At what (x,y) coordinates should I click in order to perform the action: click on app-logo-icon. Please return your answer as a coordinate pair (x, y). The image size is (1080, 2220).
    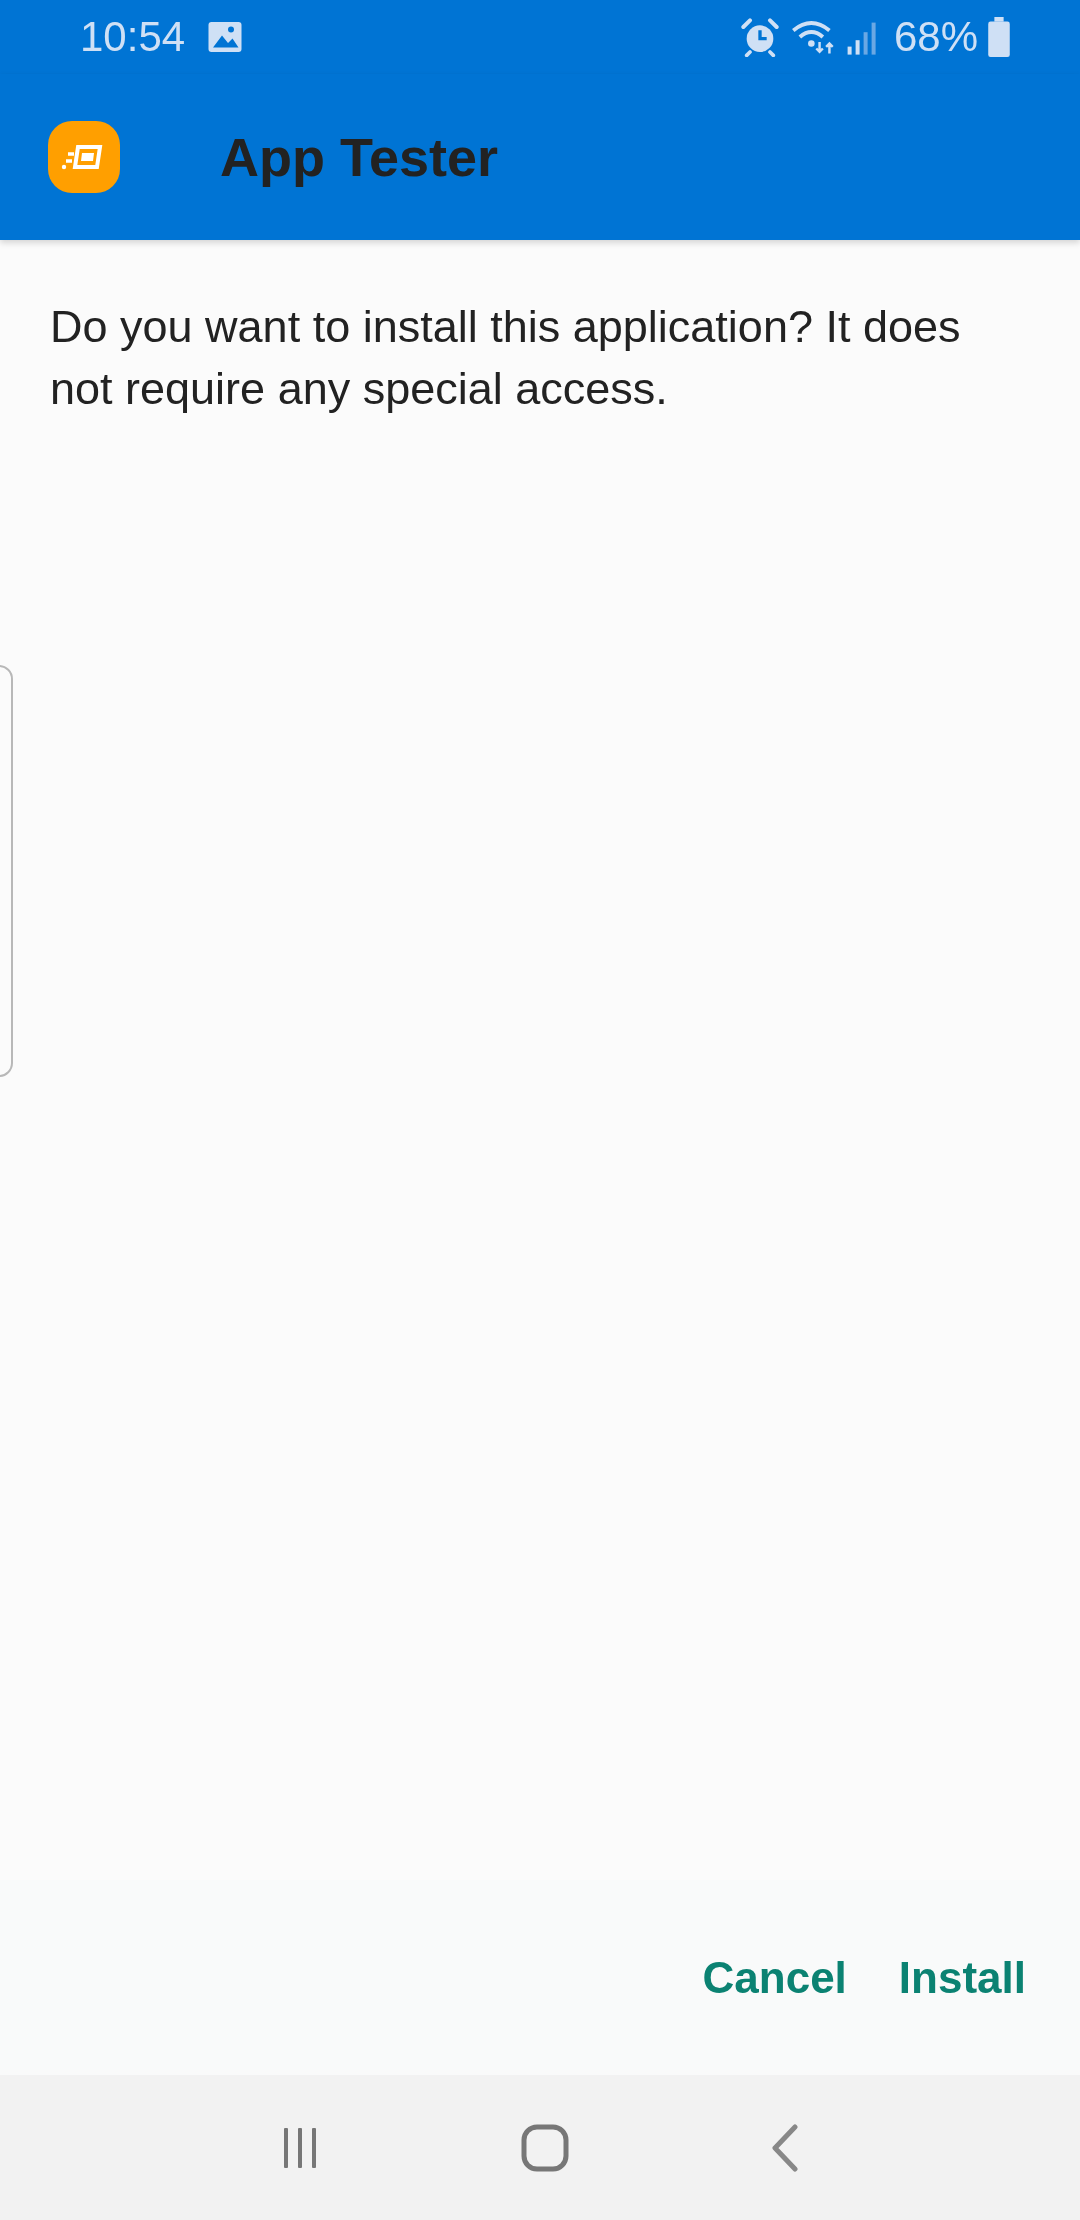
    Looking at the image, I should click on (84, 157).